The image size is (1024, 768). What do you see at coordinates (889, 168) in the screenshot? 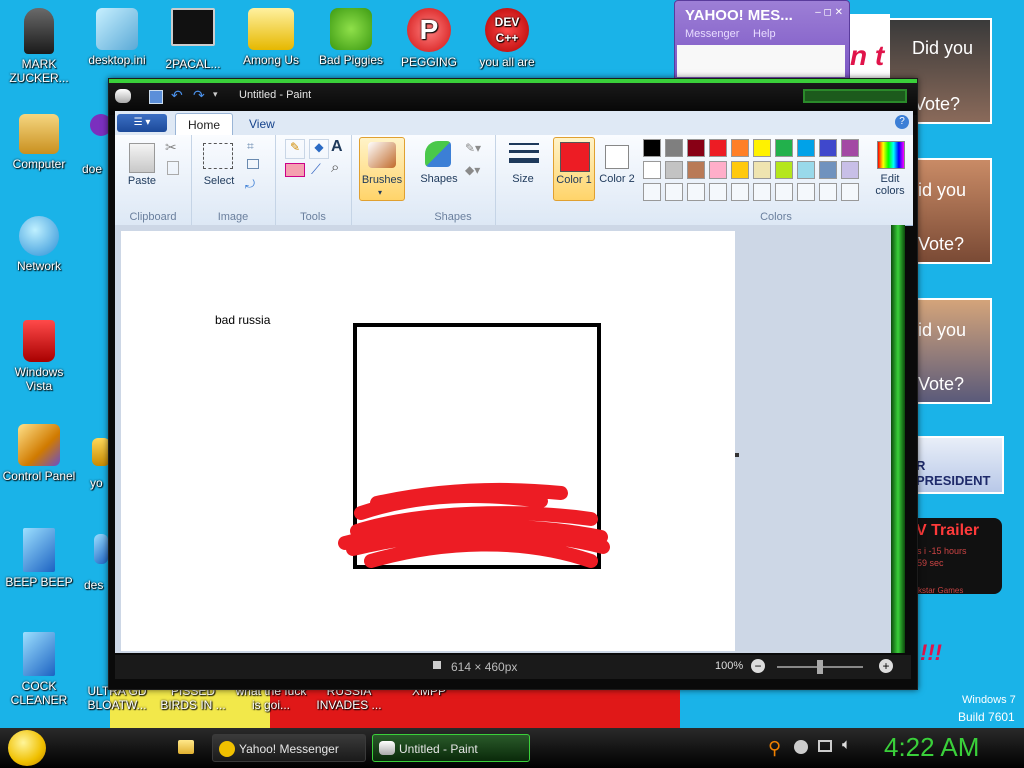
I see `edit-colors-button: Edit colors` at bounding box center [889, 168].